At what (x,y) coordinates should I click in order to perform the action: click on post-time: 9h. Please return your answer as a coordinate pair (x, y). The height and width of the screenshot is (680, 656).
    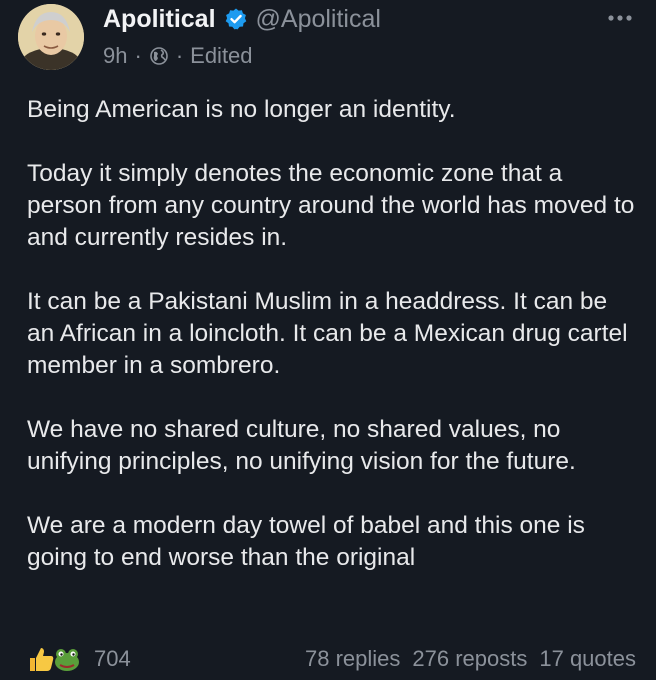
    Looking at the image, I should click on (115, 56).